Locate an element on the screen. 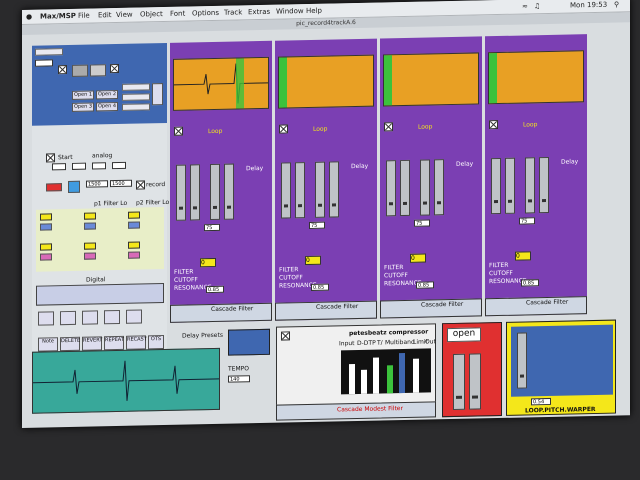 This screenshot has width=640, height=480. param-a is located at coordinates (59, 167).